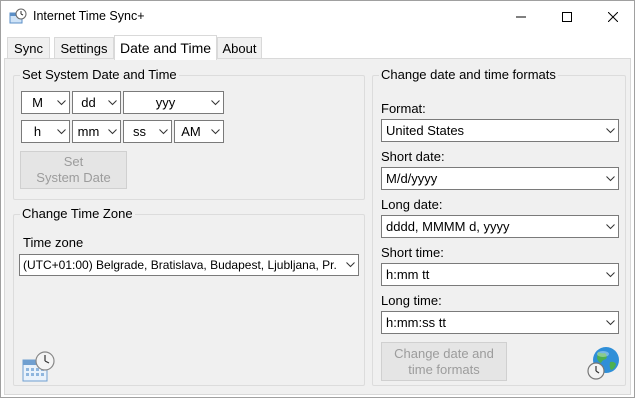  I want to click on year-value: yyy, so click(165, 102).